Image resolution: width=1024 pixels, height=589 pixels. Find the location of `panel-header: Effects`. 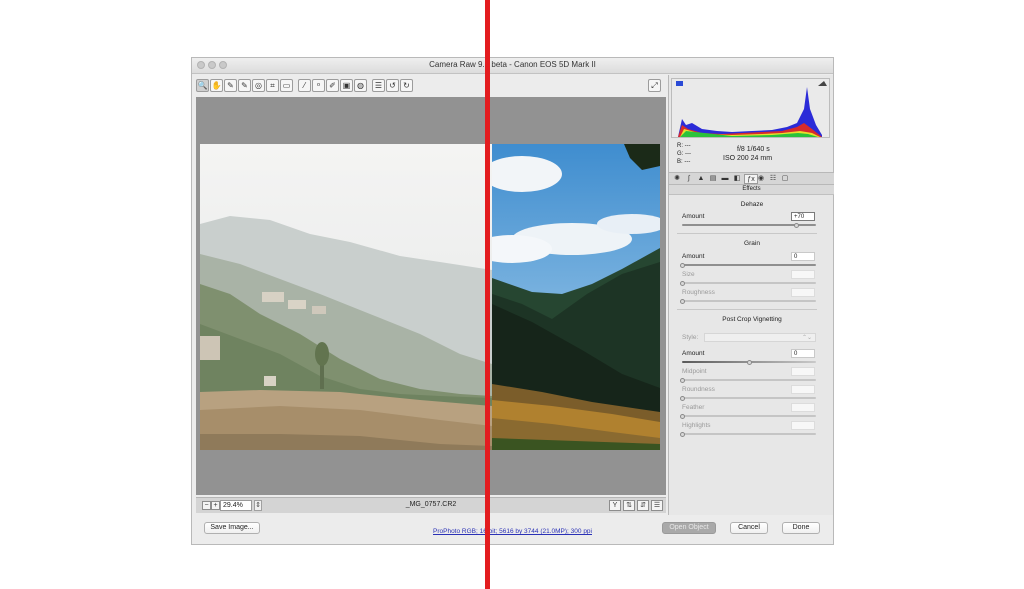

panel-header: Effects is located at coordinates (751, 190).